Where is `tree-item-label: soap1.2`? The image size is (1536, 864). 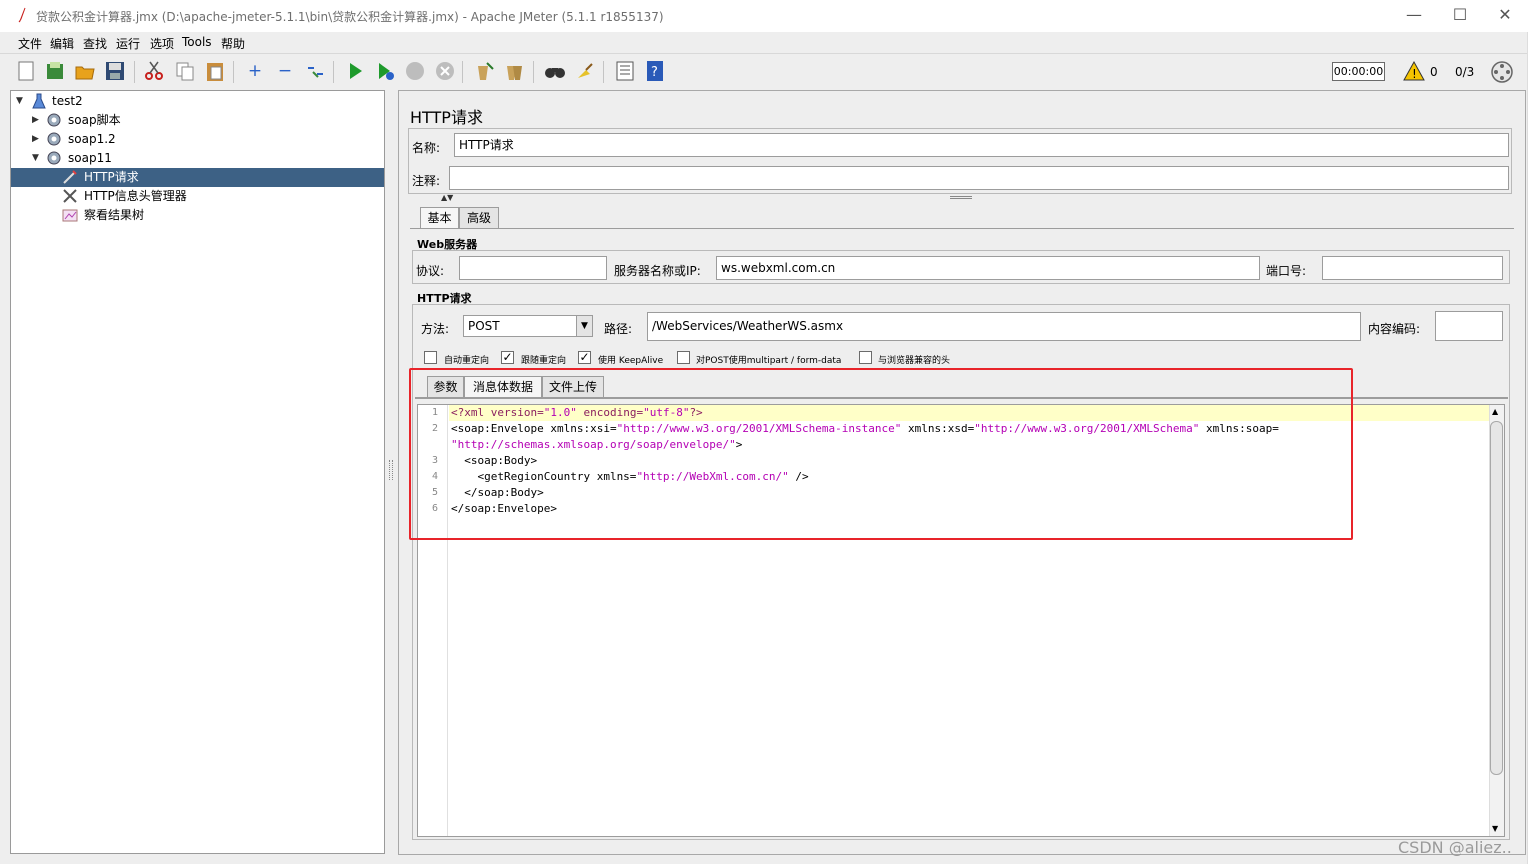
tree-item-label: soap1.2 is located at coordinates (92, 139).